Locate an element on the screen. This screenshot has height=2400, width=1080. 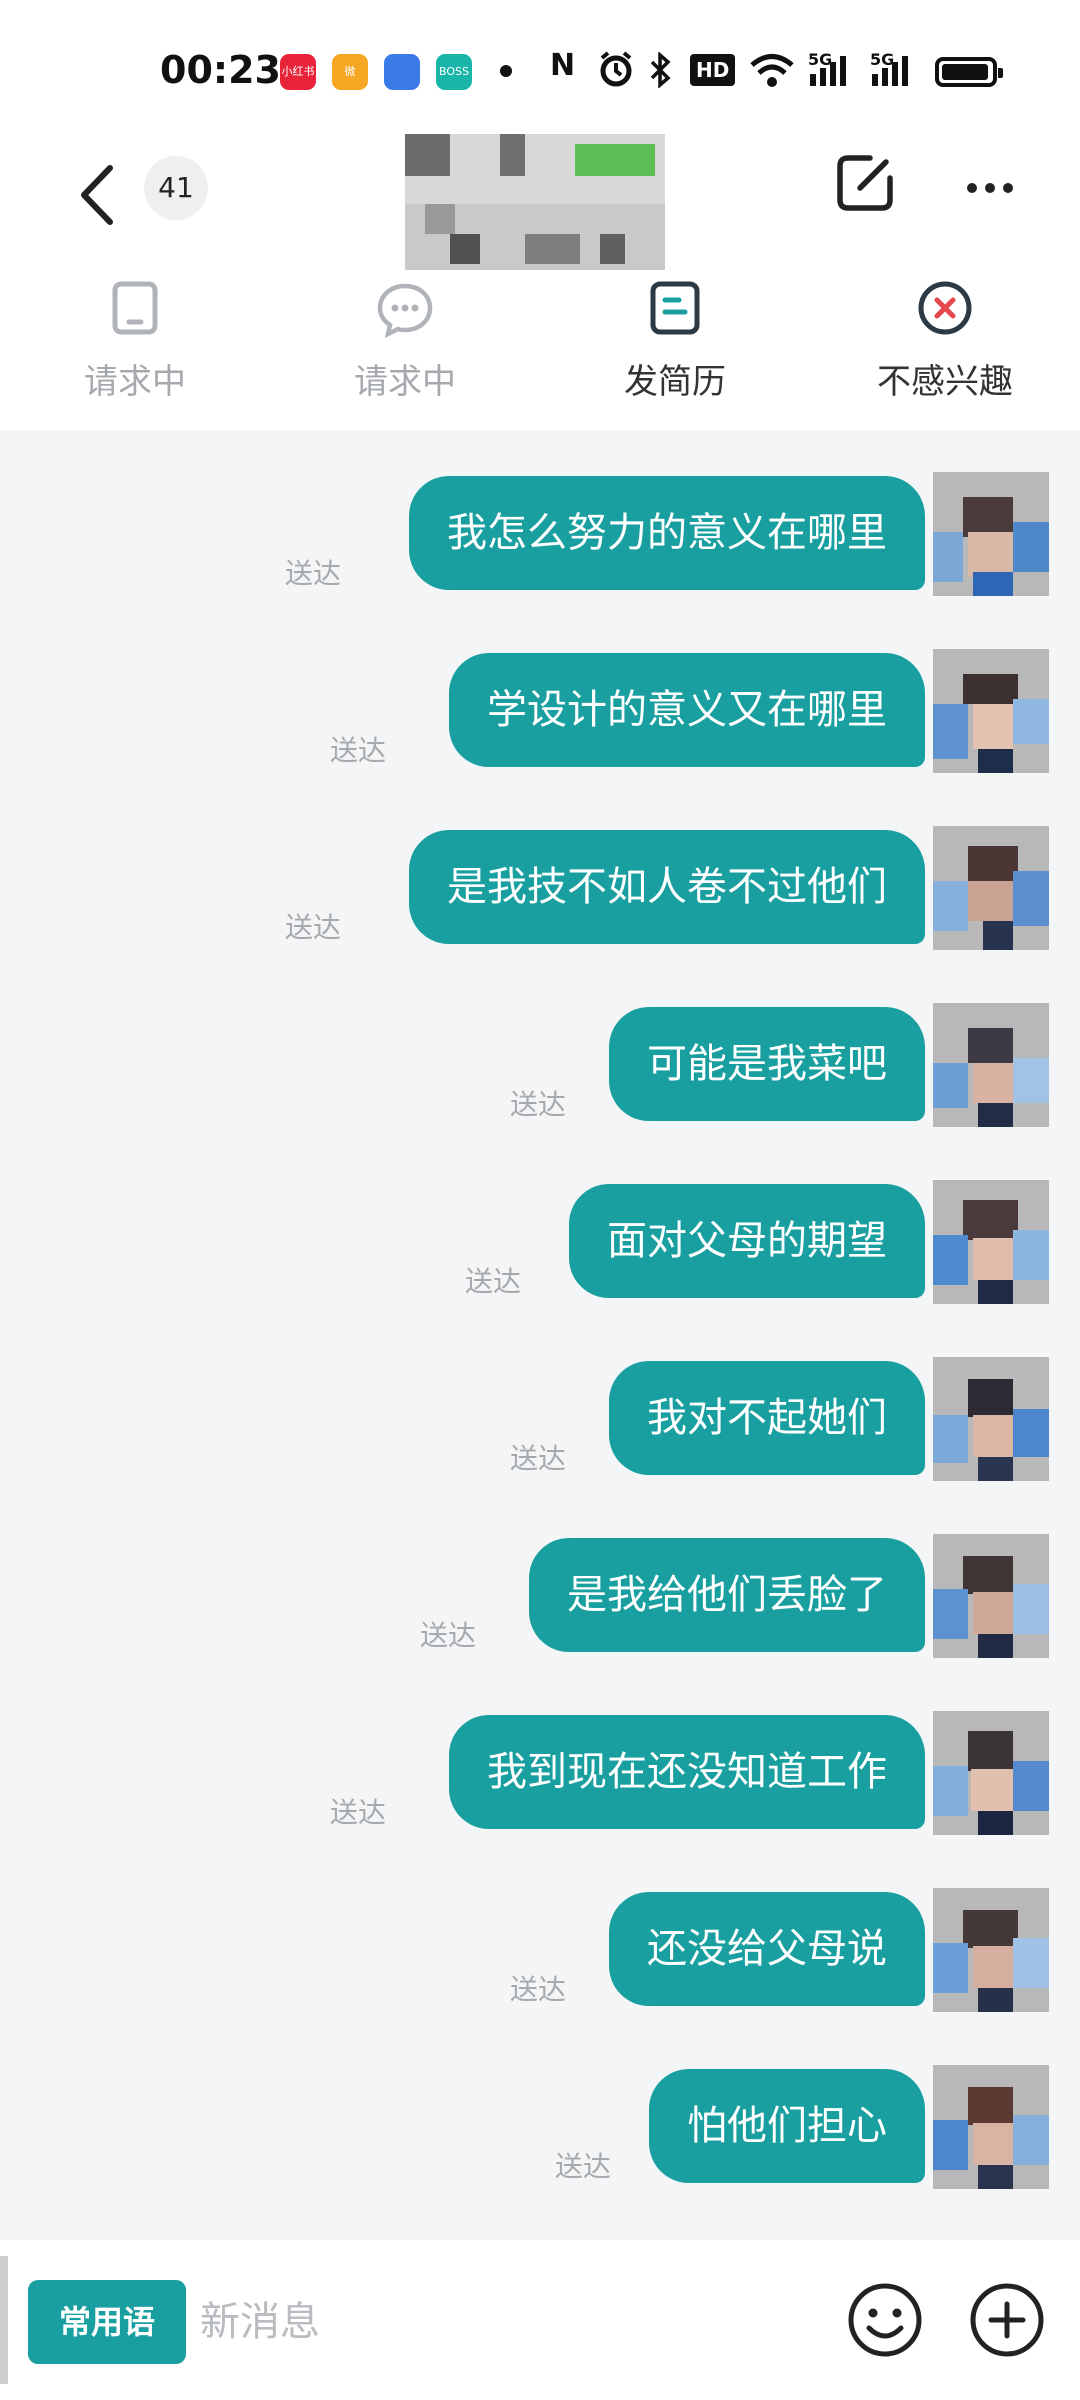
edit-note-icon is located at coordinates (865, 183).